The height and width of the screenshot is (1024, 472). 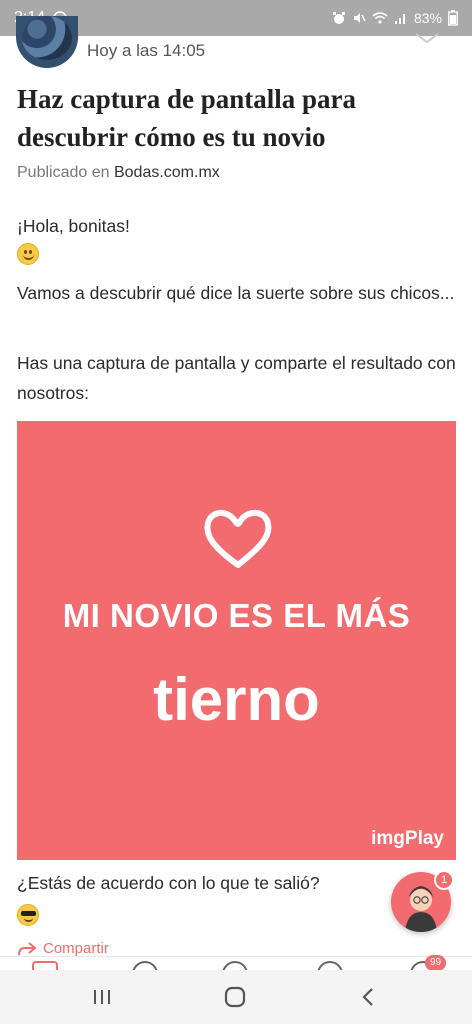 I want to click on share-label: Compartir, so click(x=76, y=948).